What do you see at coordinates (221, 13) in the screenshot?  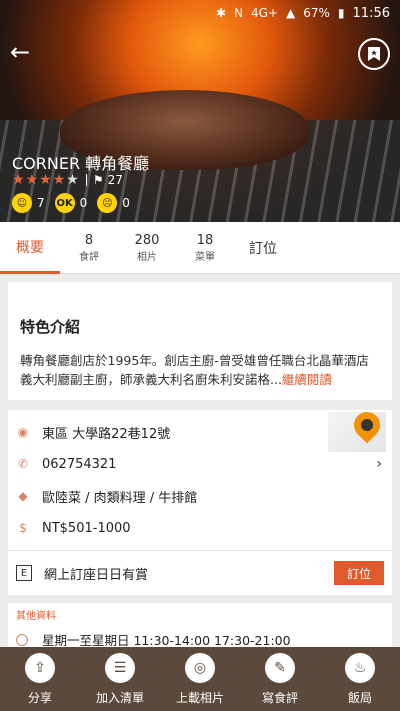 I see `bluetooth-icon: ✱` at bounding box center [221, 13].